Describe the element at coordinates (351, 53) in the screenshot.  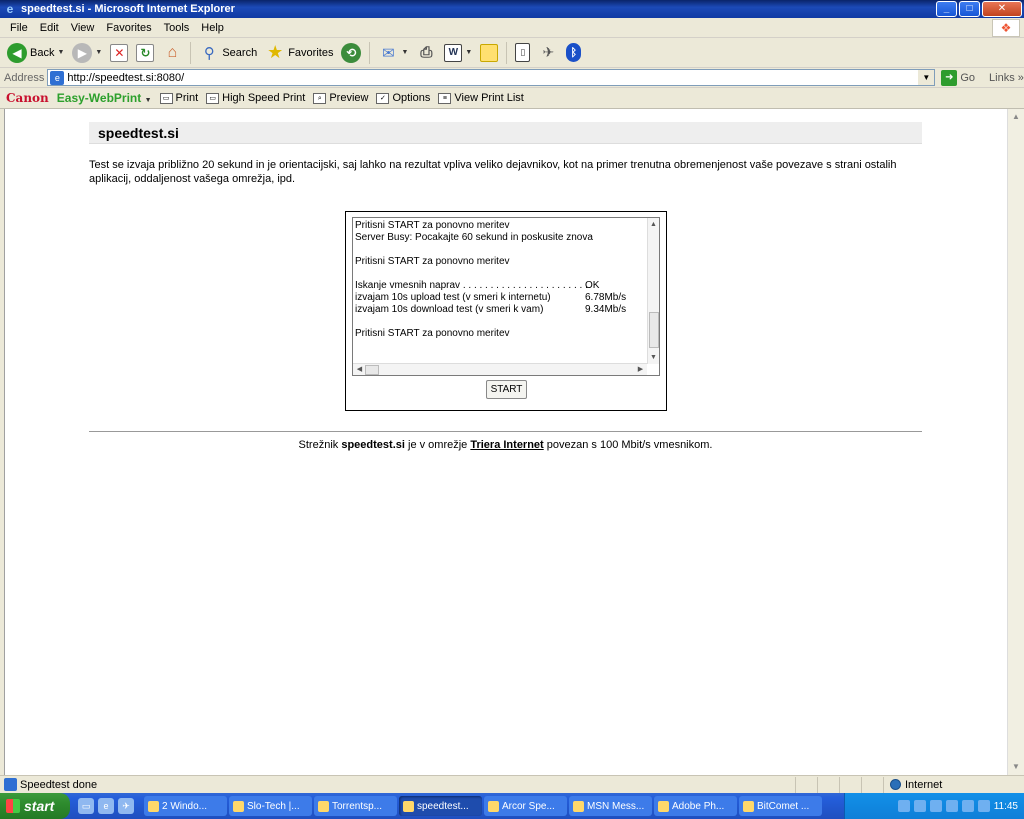
I see `history-button: ⟲` at that location.